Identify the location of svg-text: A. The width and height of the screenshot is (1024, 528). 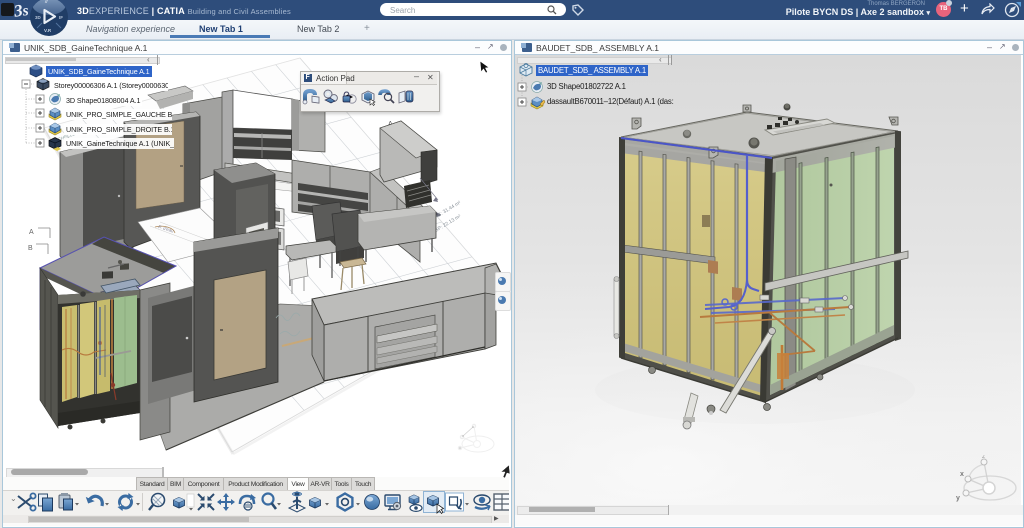
(31, 232).